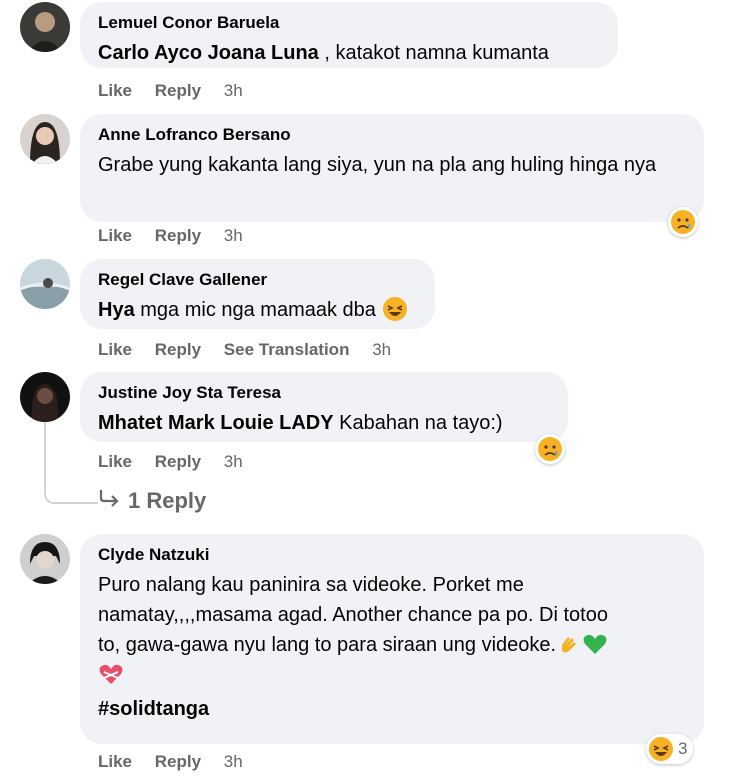 This screenshot has width=750, height=781. Describe the element at coordinates (167, 500) in the screenshot. I see `replies-count: 1 Reply` at that location.